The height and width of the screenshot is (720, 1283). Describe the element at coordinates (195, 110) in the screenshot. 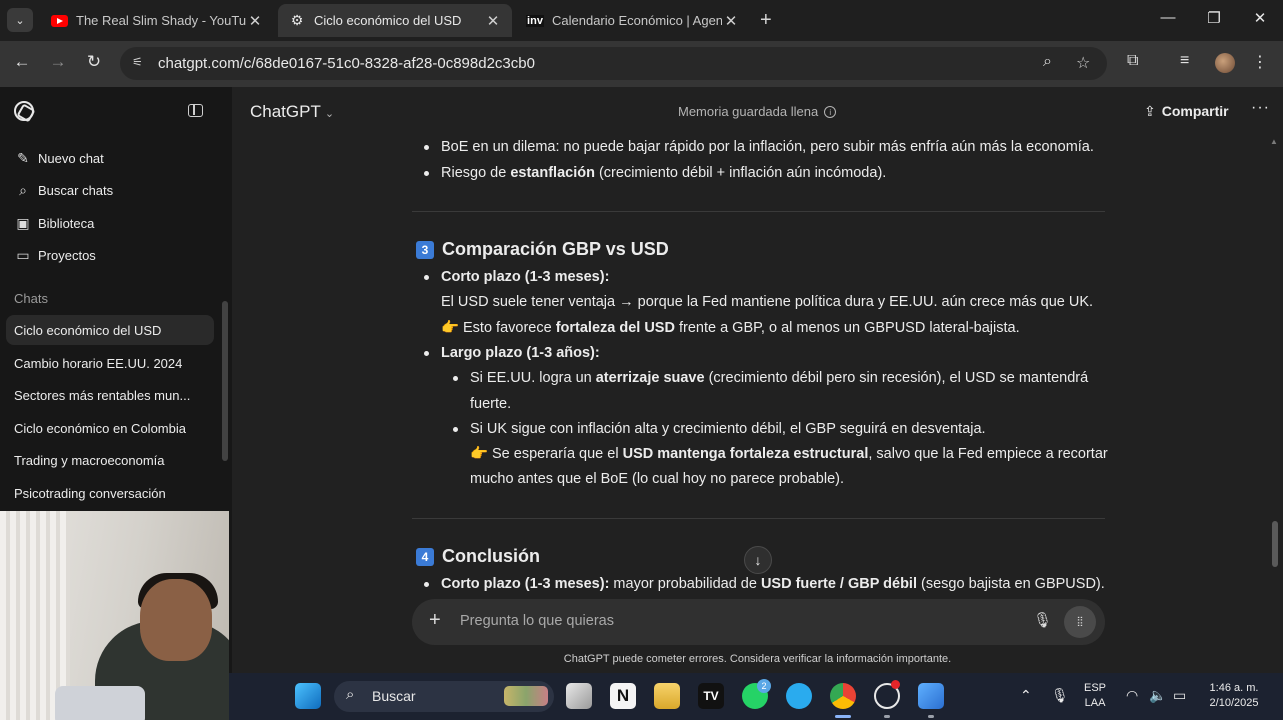

I see `sidebar-toggle-icon` at that location.